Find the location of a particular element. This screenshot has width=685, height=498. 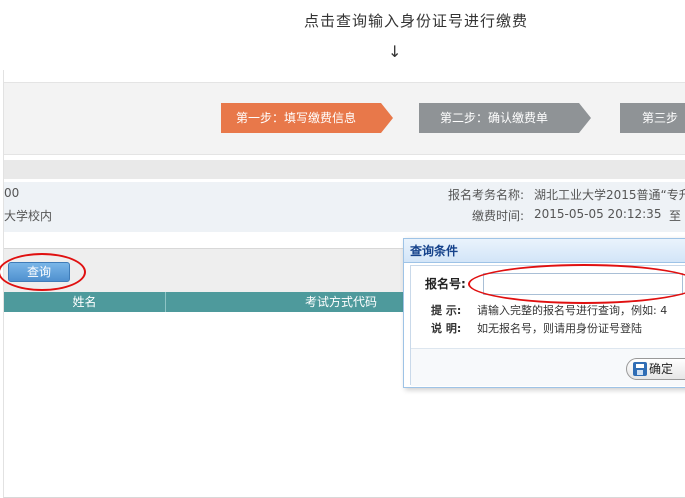

note-text: 如无报名号，则请用身份证号登陆 is located at coordinates (559, 328).